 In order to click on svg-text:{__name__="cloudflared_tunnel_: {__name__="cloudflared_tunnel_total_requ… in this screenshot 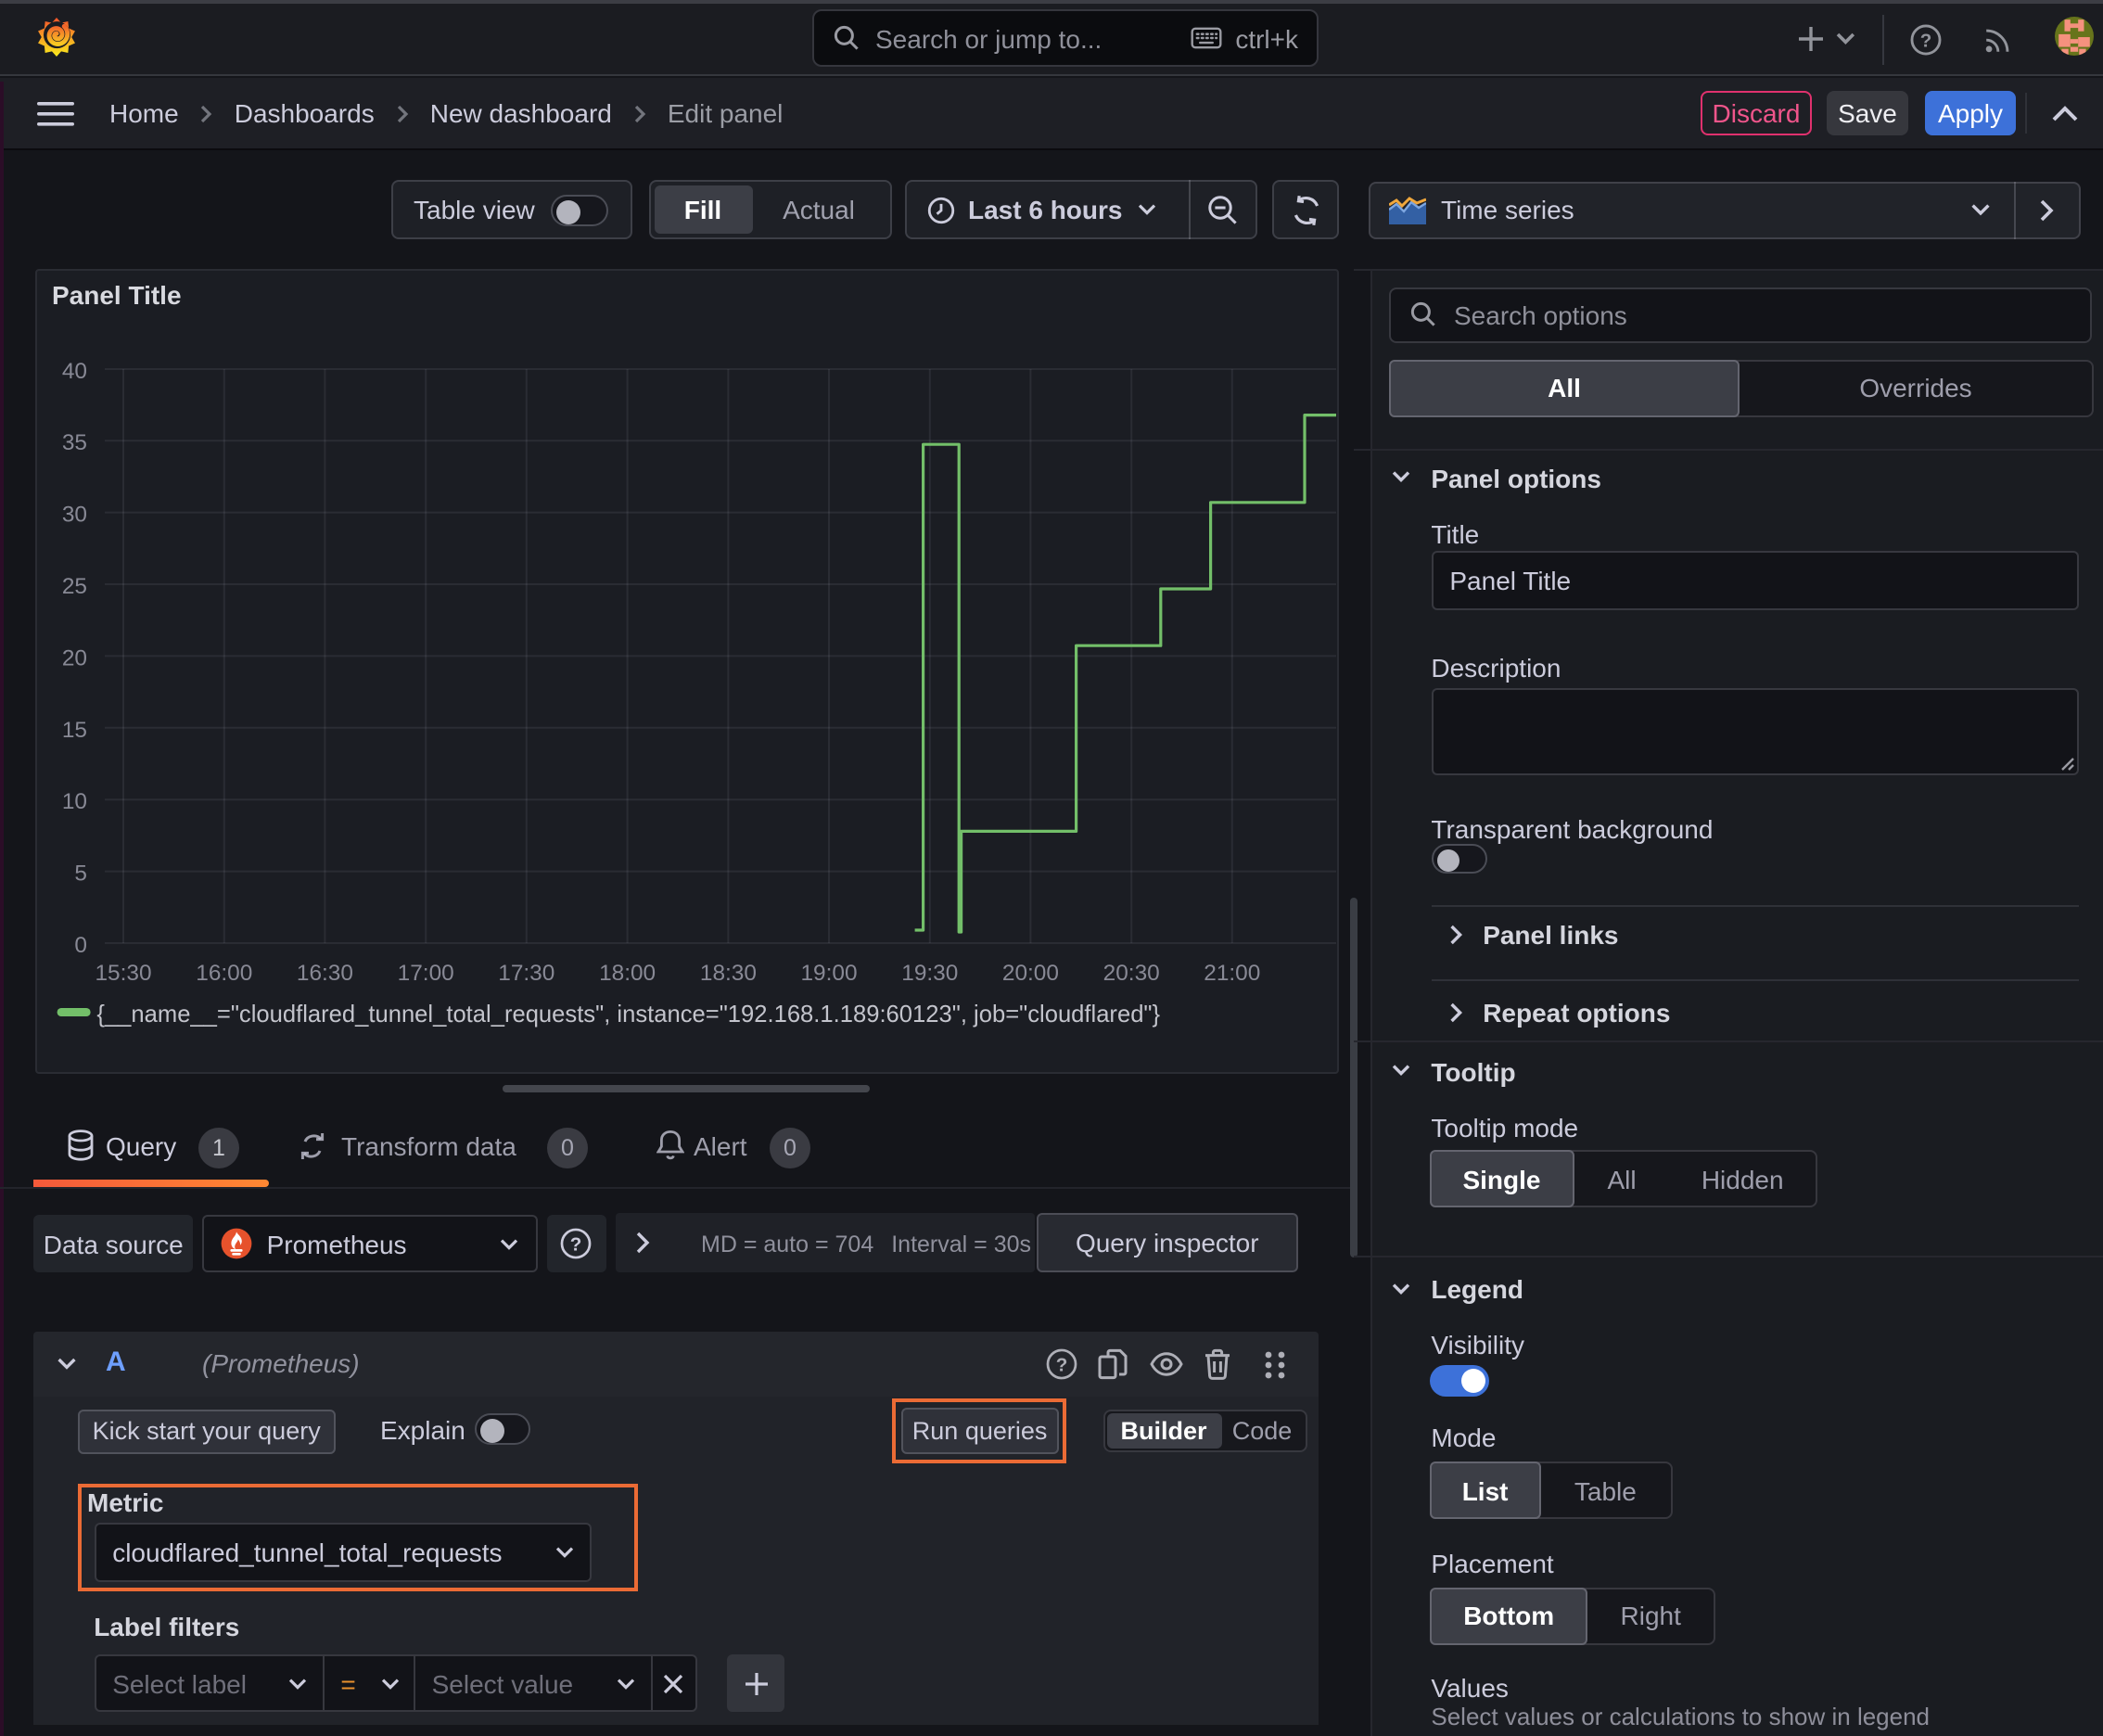, I will do `click(627, 1015)`.